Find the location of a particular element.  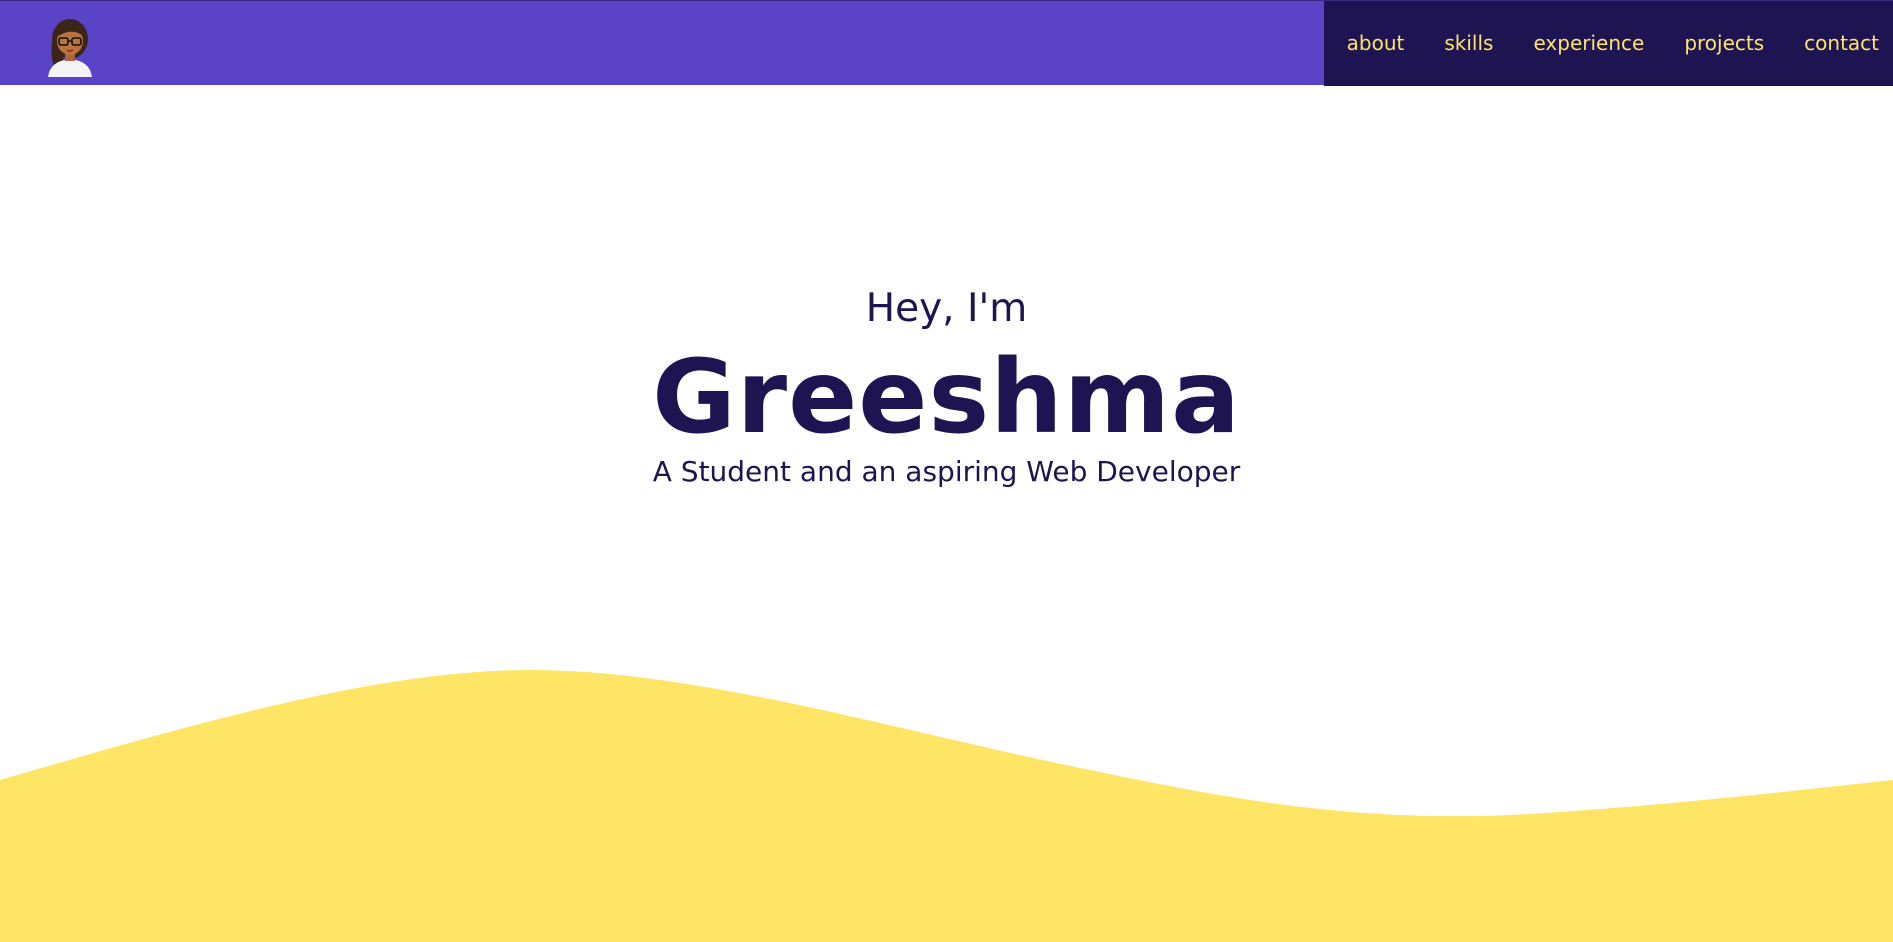

hero-tagline: A Student and an aspiring Web Developer is located at coordinates (946, 471).